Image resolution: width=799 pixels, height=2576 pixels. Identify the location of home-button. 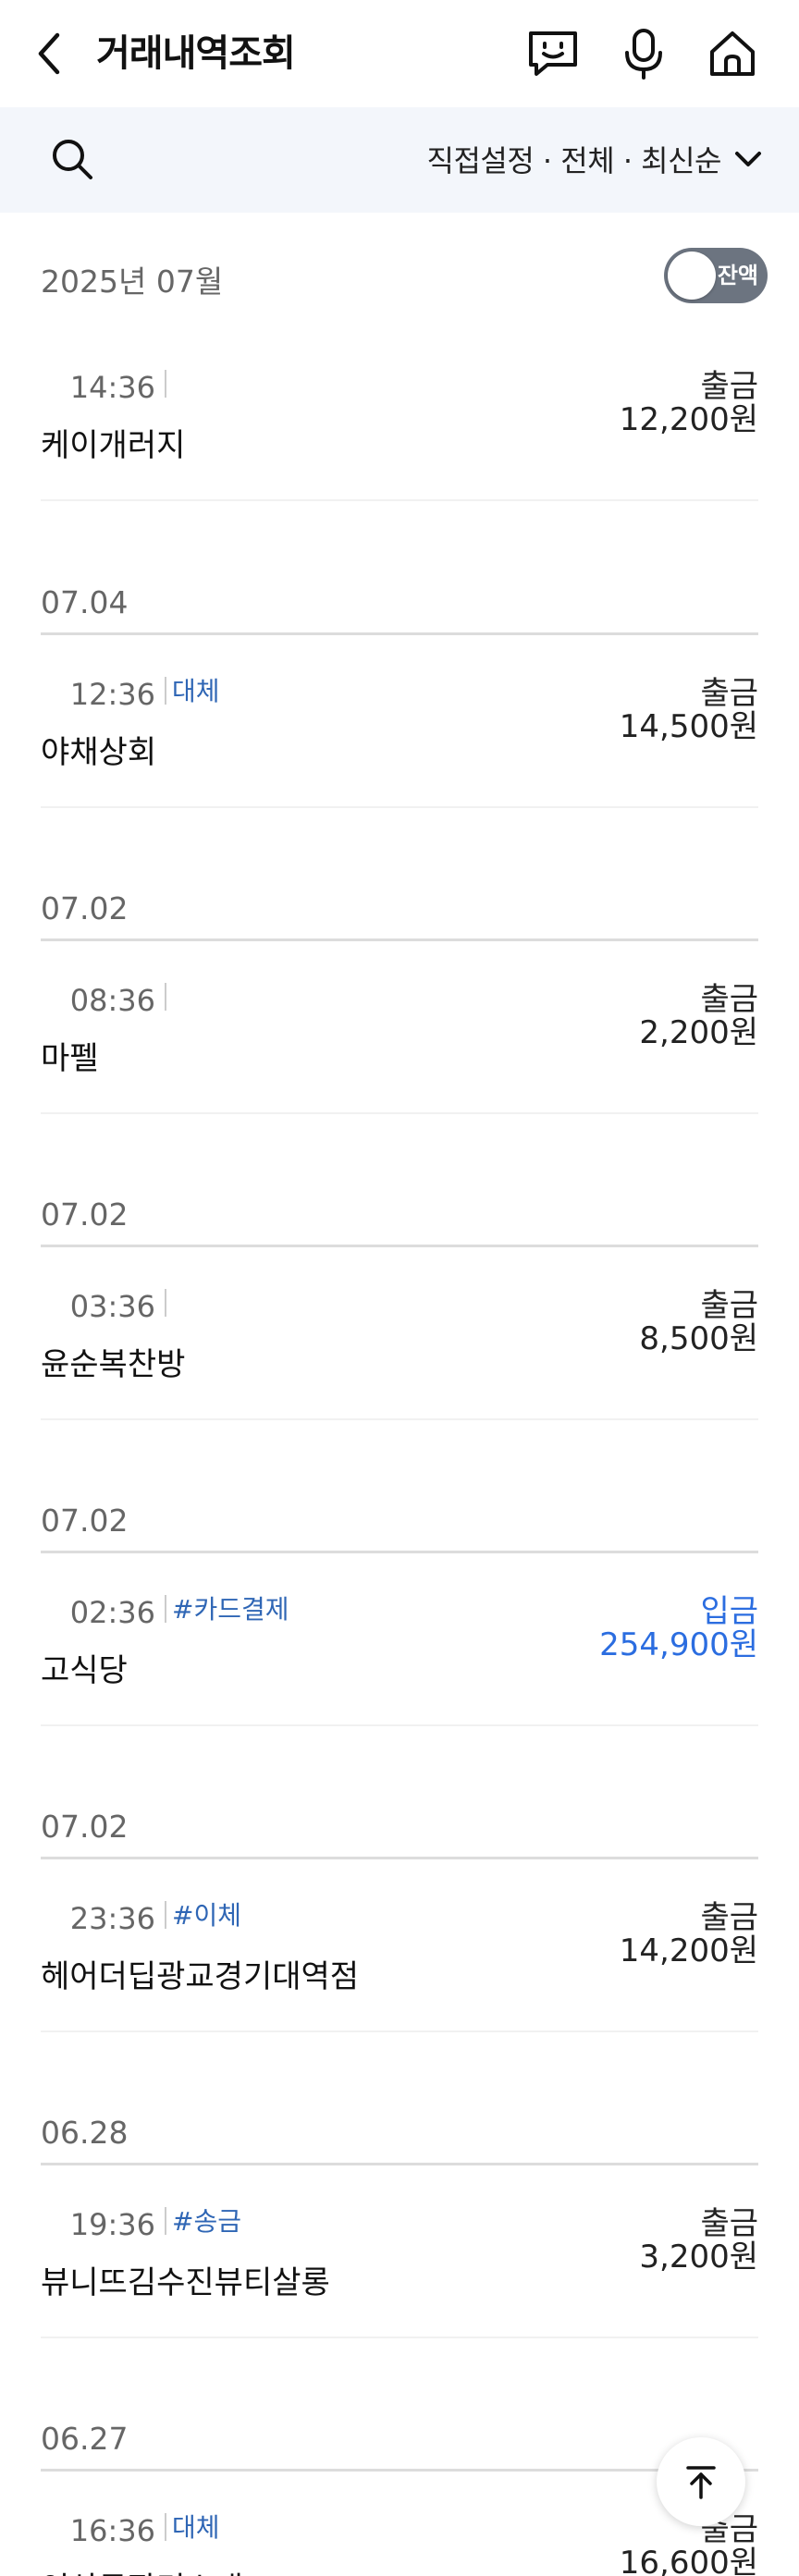
(732, 54).